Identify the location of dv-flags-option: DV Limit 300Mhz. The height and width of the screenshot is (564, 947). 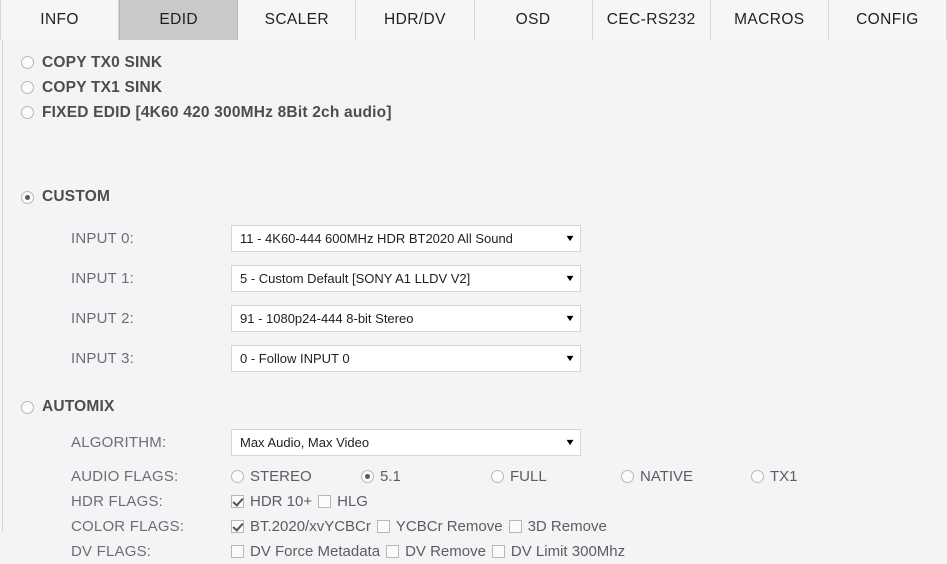
(558, 551).